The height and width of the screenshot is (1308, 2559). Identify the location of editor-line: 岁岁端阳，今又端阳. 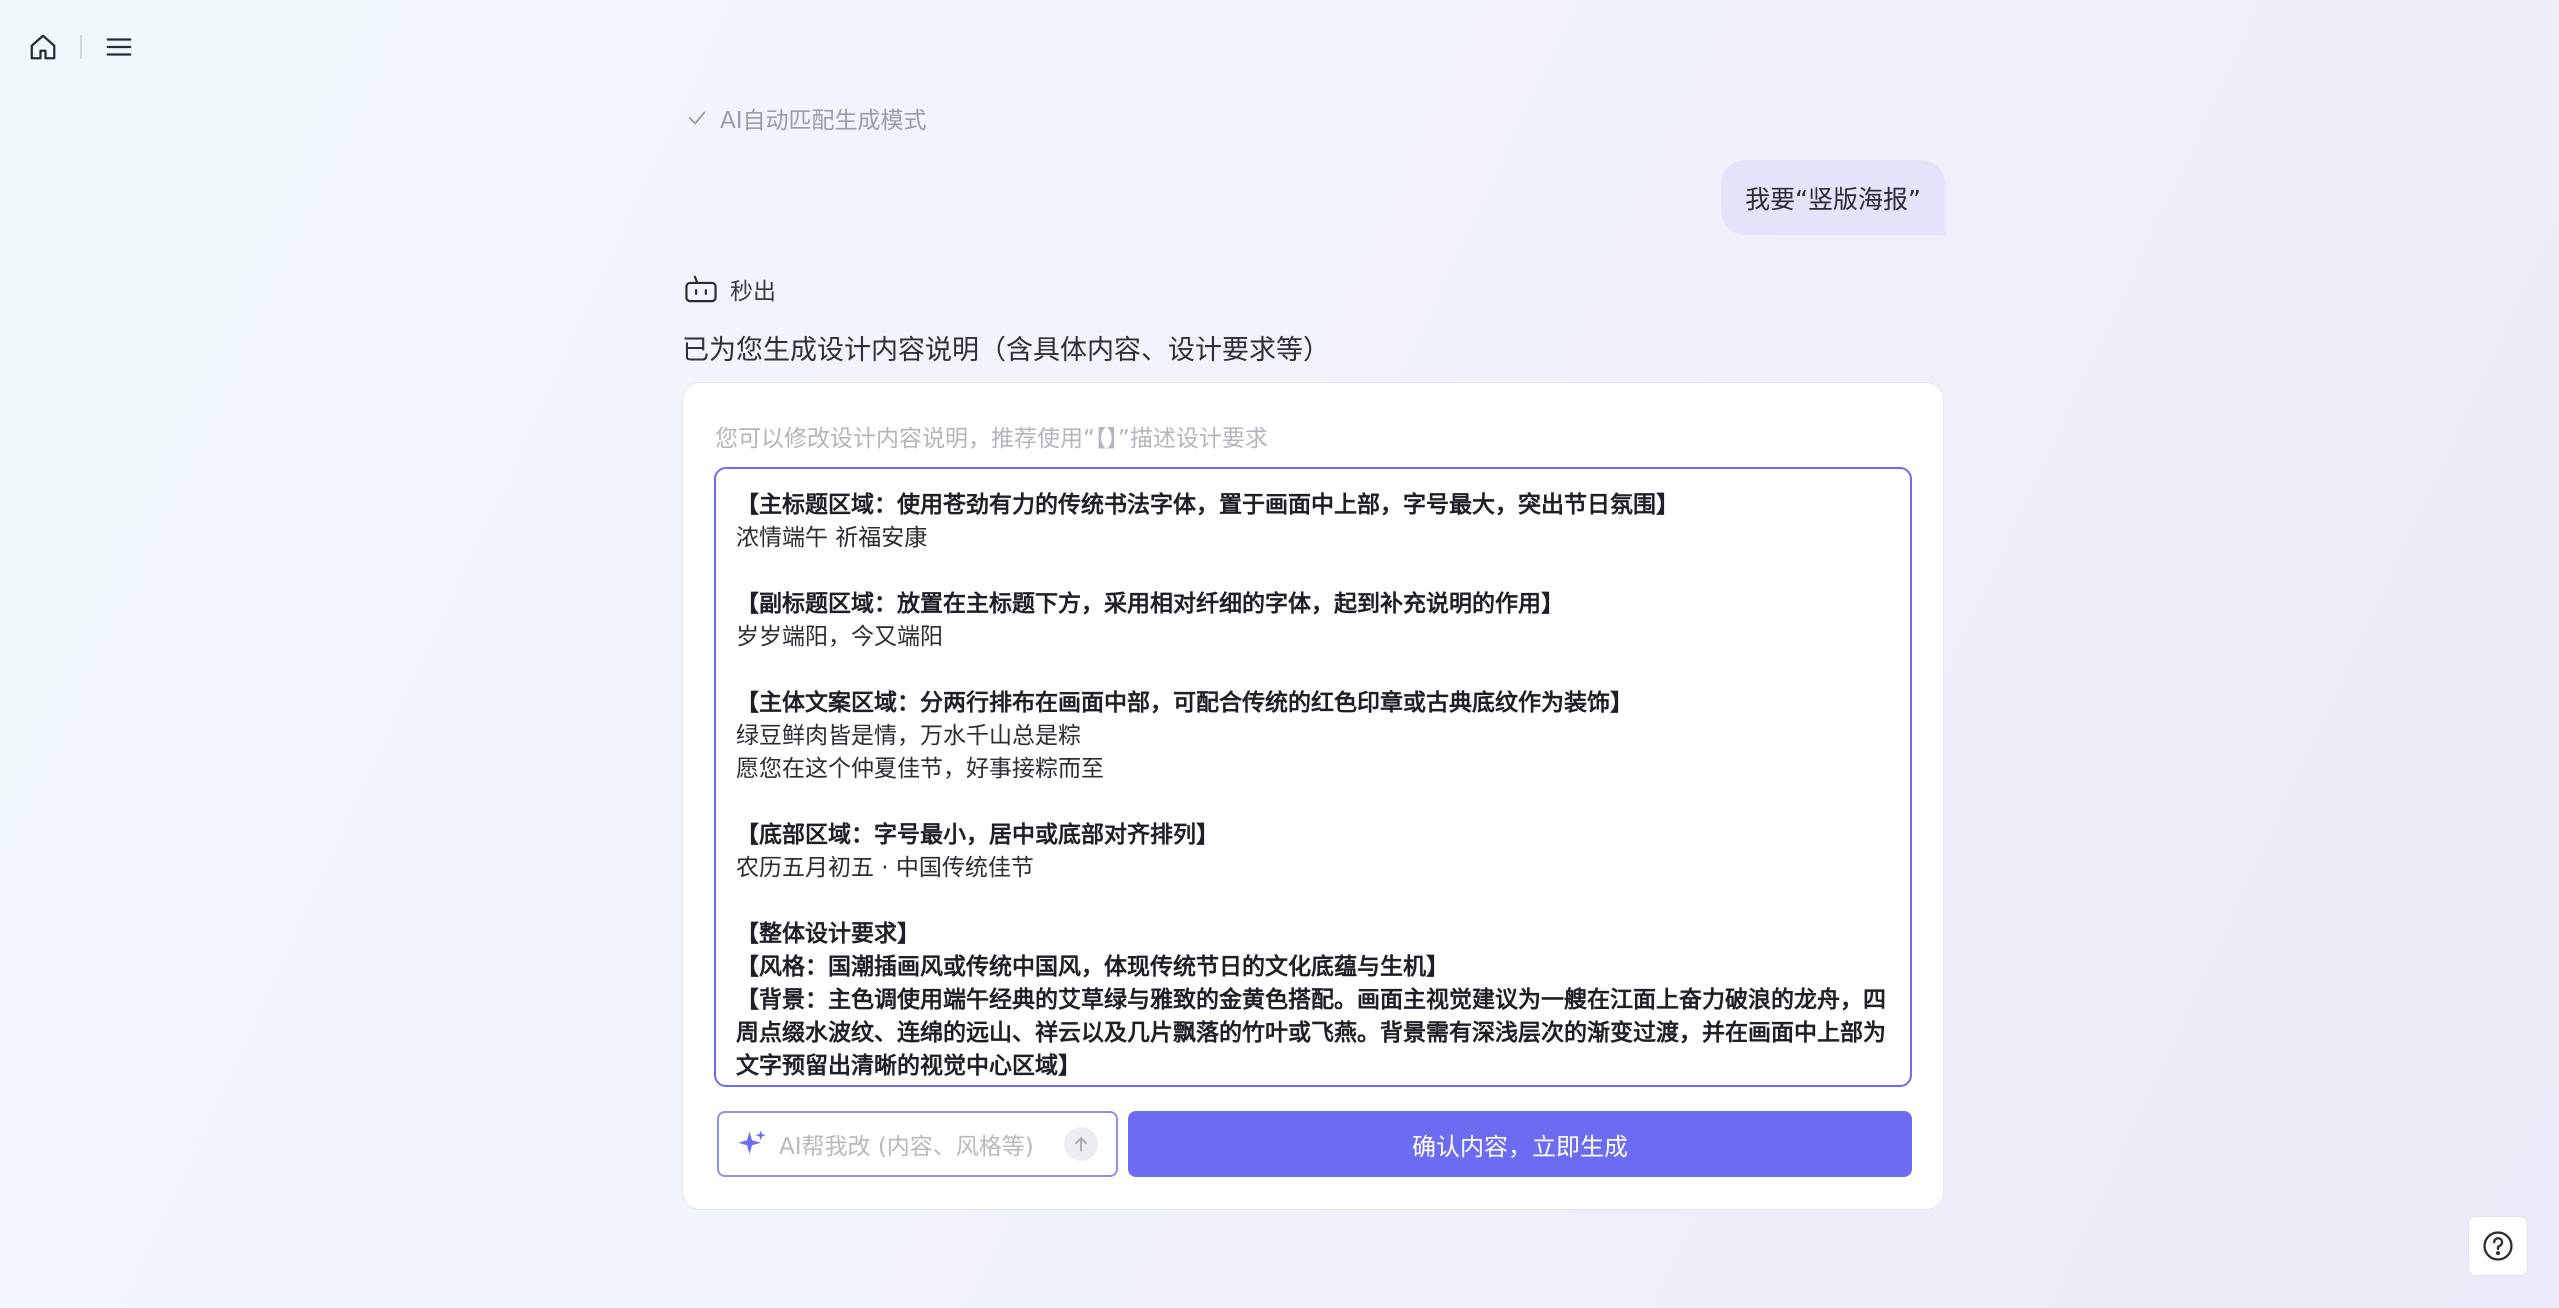
(839, 637).